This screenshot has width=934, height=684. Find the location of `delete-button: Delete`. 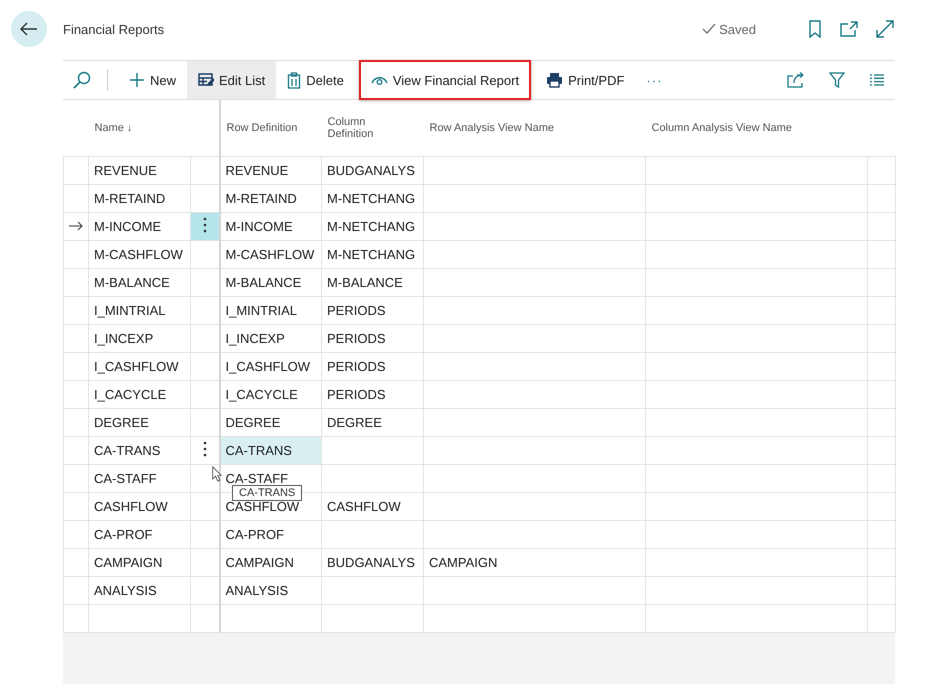

delete-button: Delete is located at coordinates (315, 80).